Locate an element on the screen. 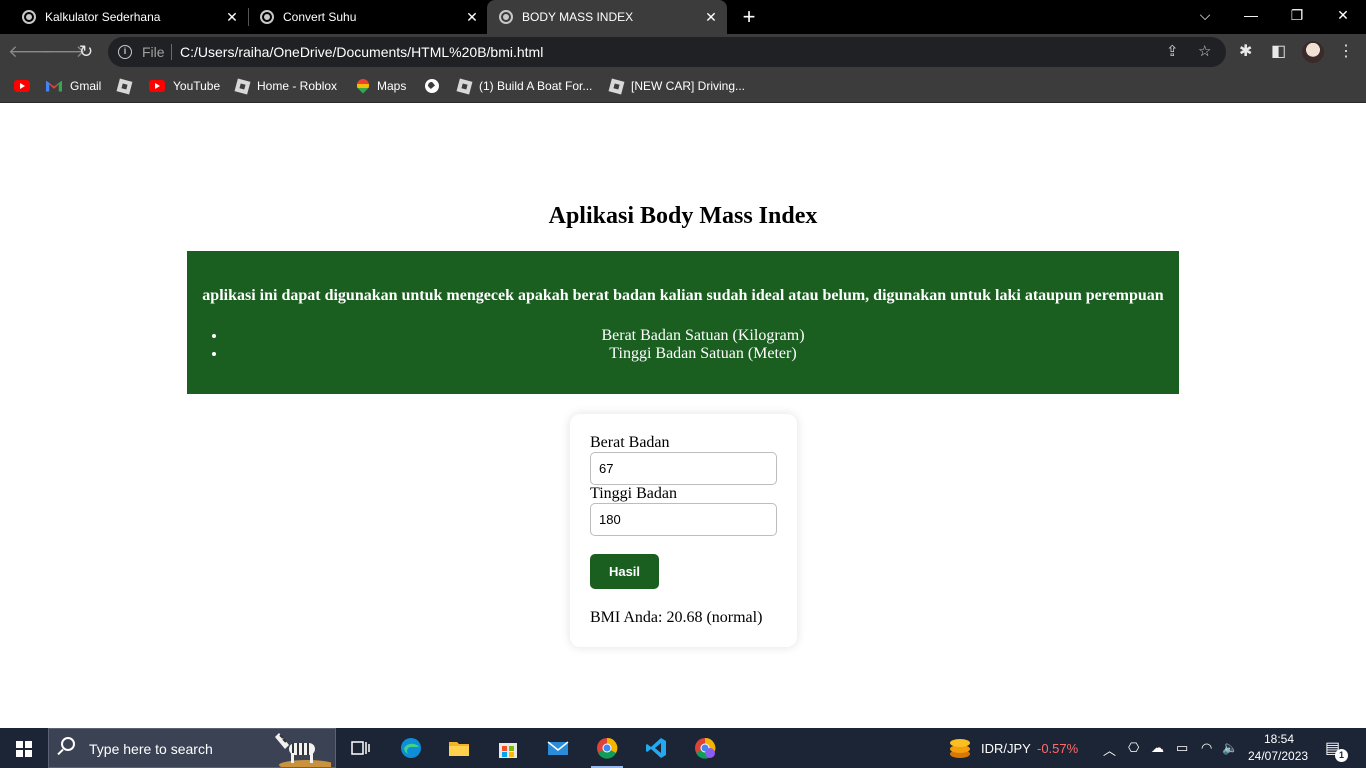 The width and height of the screenshot is (1366, 768). restore-button: ❐ is located at coordinates (1297, 17).